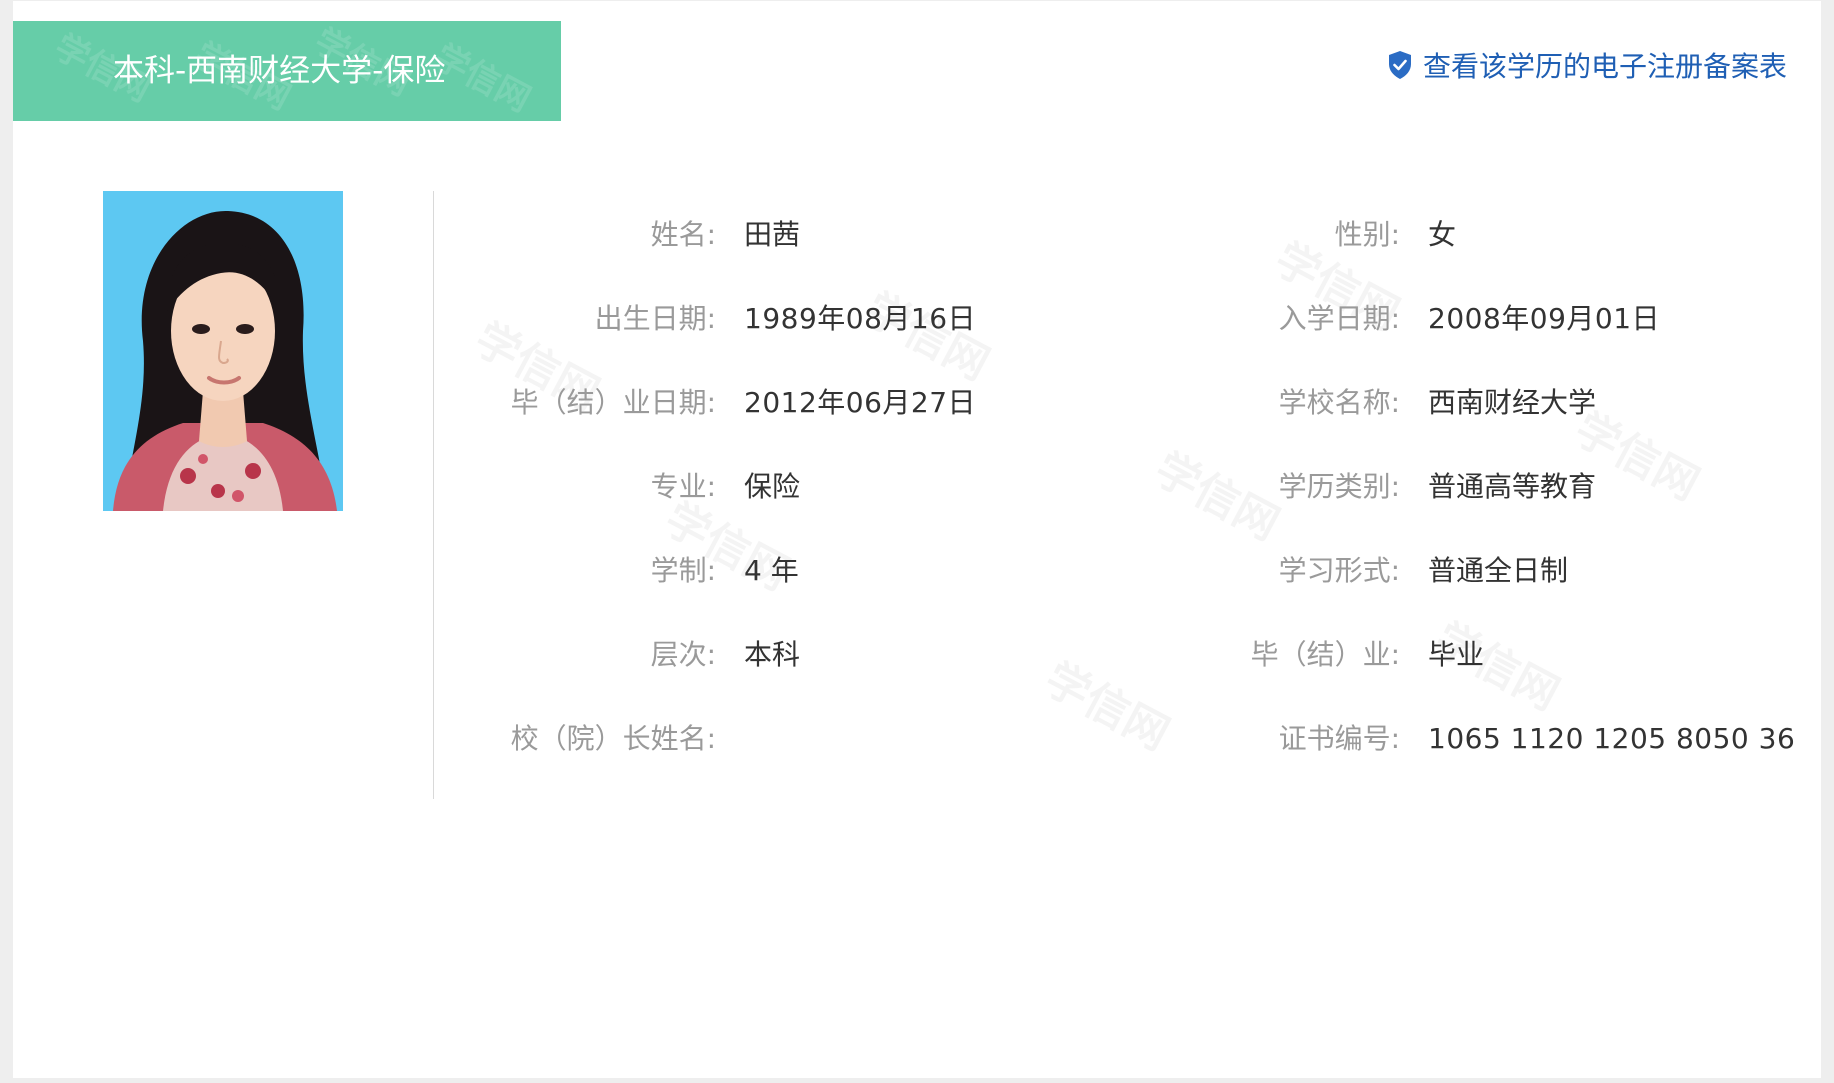  Describe the element at coordinates (1498, 570) in the screenshot. I see `field-value: 普通全日制` at that location.